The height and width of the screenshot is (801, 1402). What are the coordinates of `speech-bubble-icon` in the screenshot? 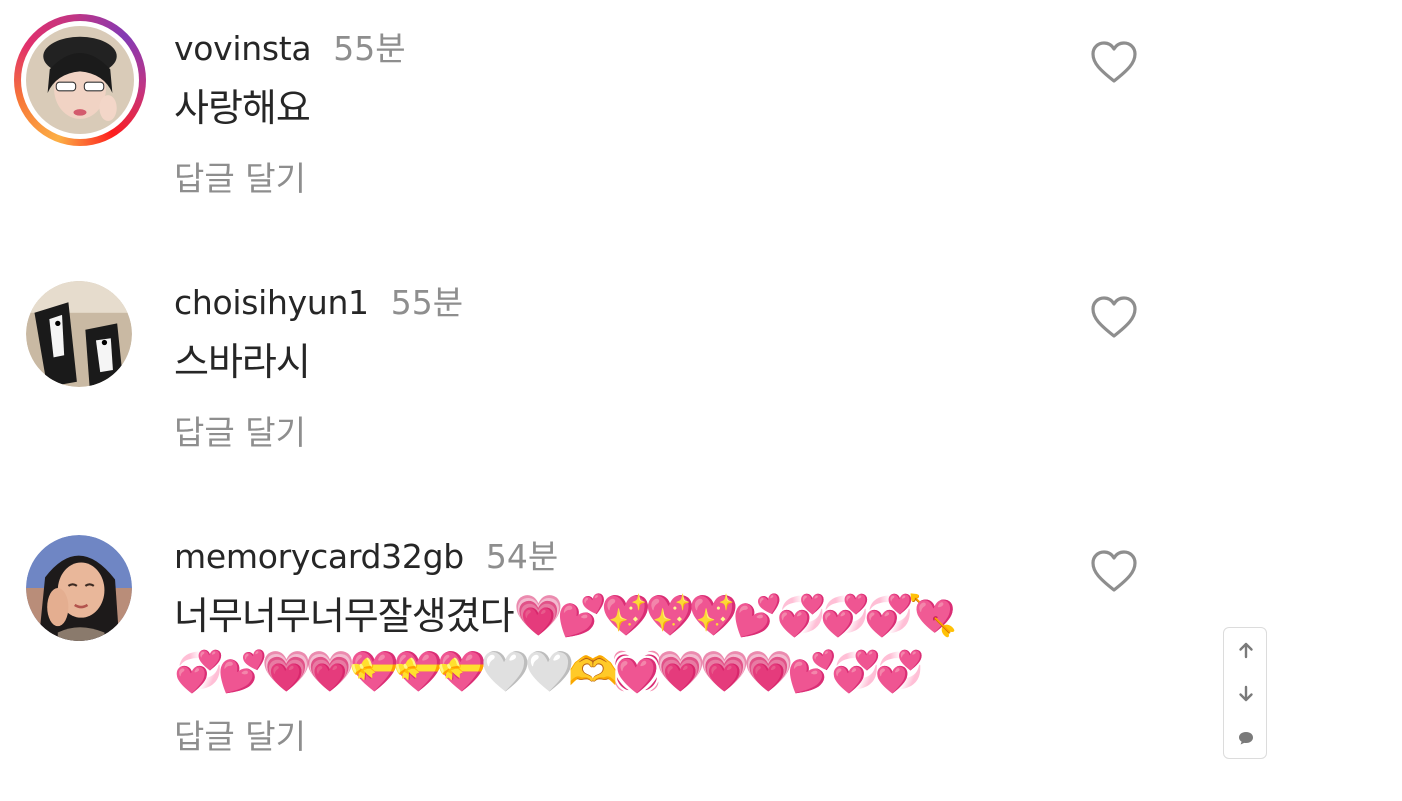 It's located at (1246, 738).